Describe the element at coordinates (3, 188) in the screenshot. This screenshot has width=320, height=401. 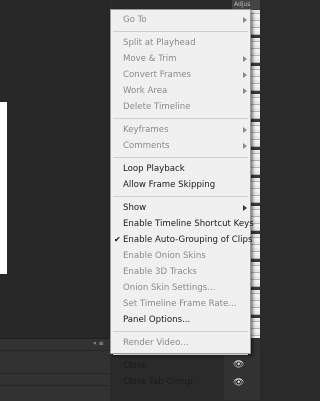
I see `document-canvas-edge` at that location.